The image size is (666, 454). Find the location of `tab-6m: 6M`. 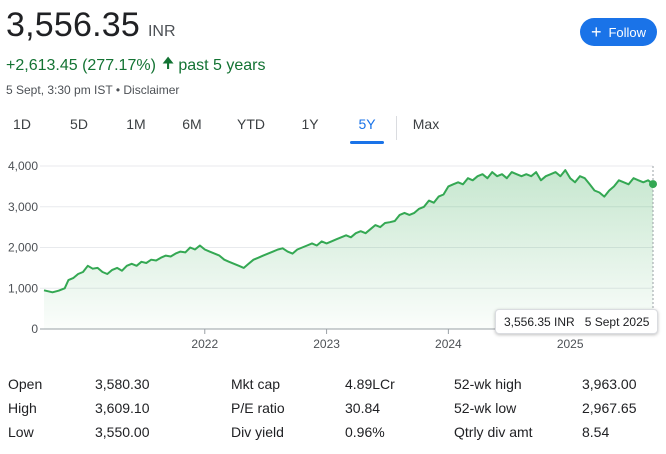

tab-6m: 6M is located at coordinates (192, 124).